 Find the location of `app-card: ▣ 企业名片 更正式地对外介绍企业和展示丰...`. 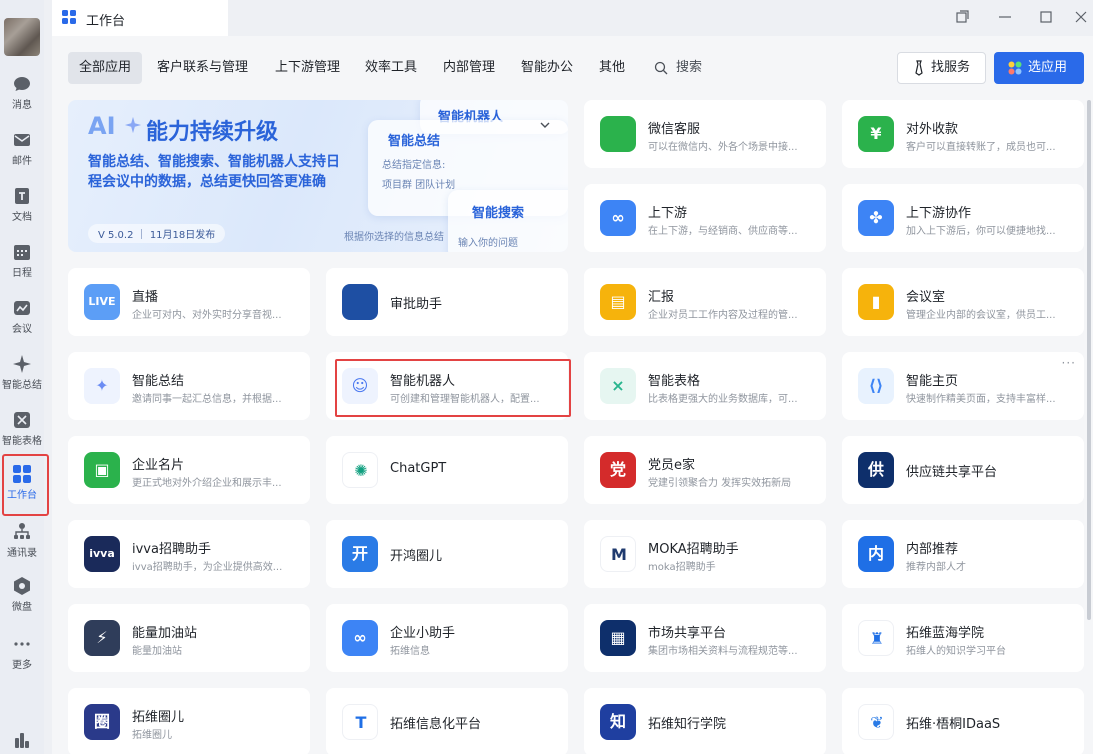

app-card: ▣ 企业名片 更正式地对外介绍企业和展示丰... is located at coordinates (189, 470).